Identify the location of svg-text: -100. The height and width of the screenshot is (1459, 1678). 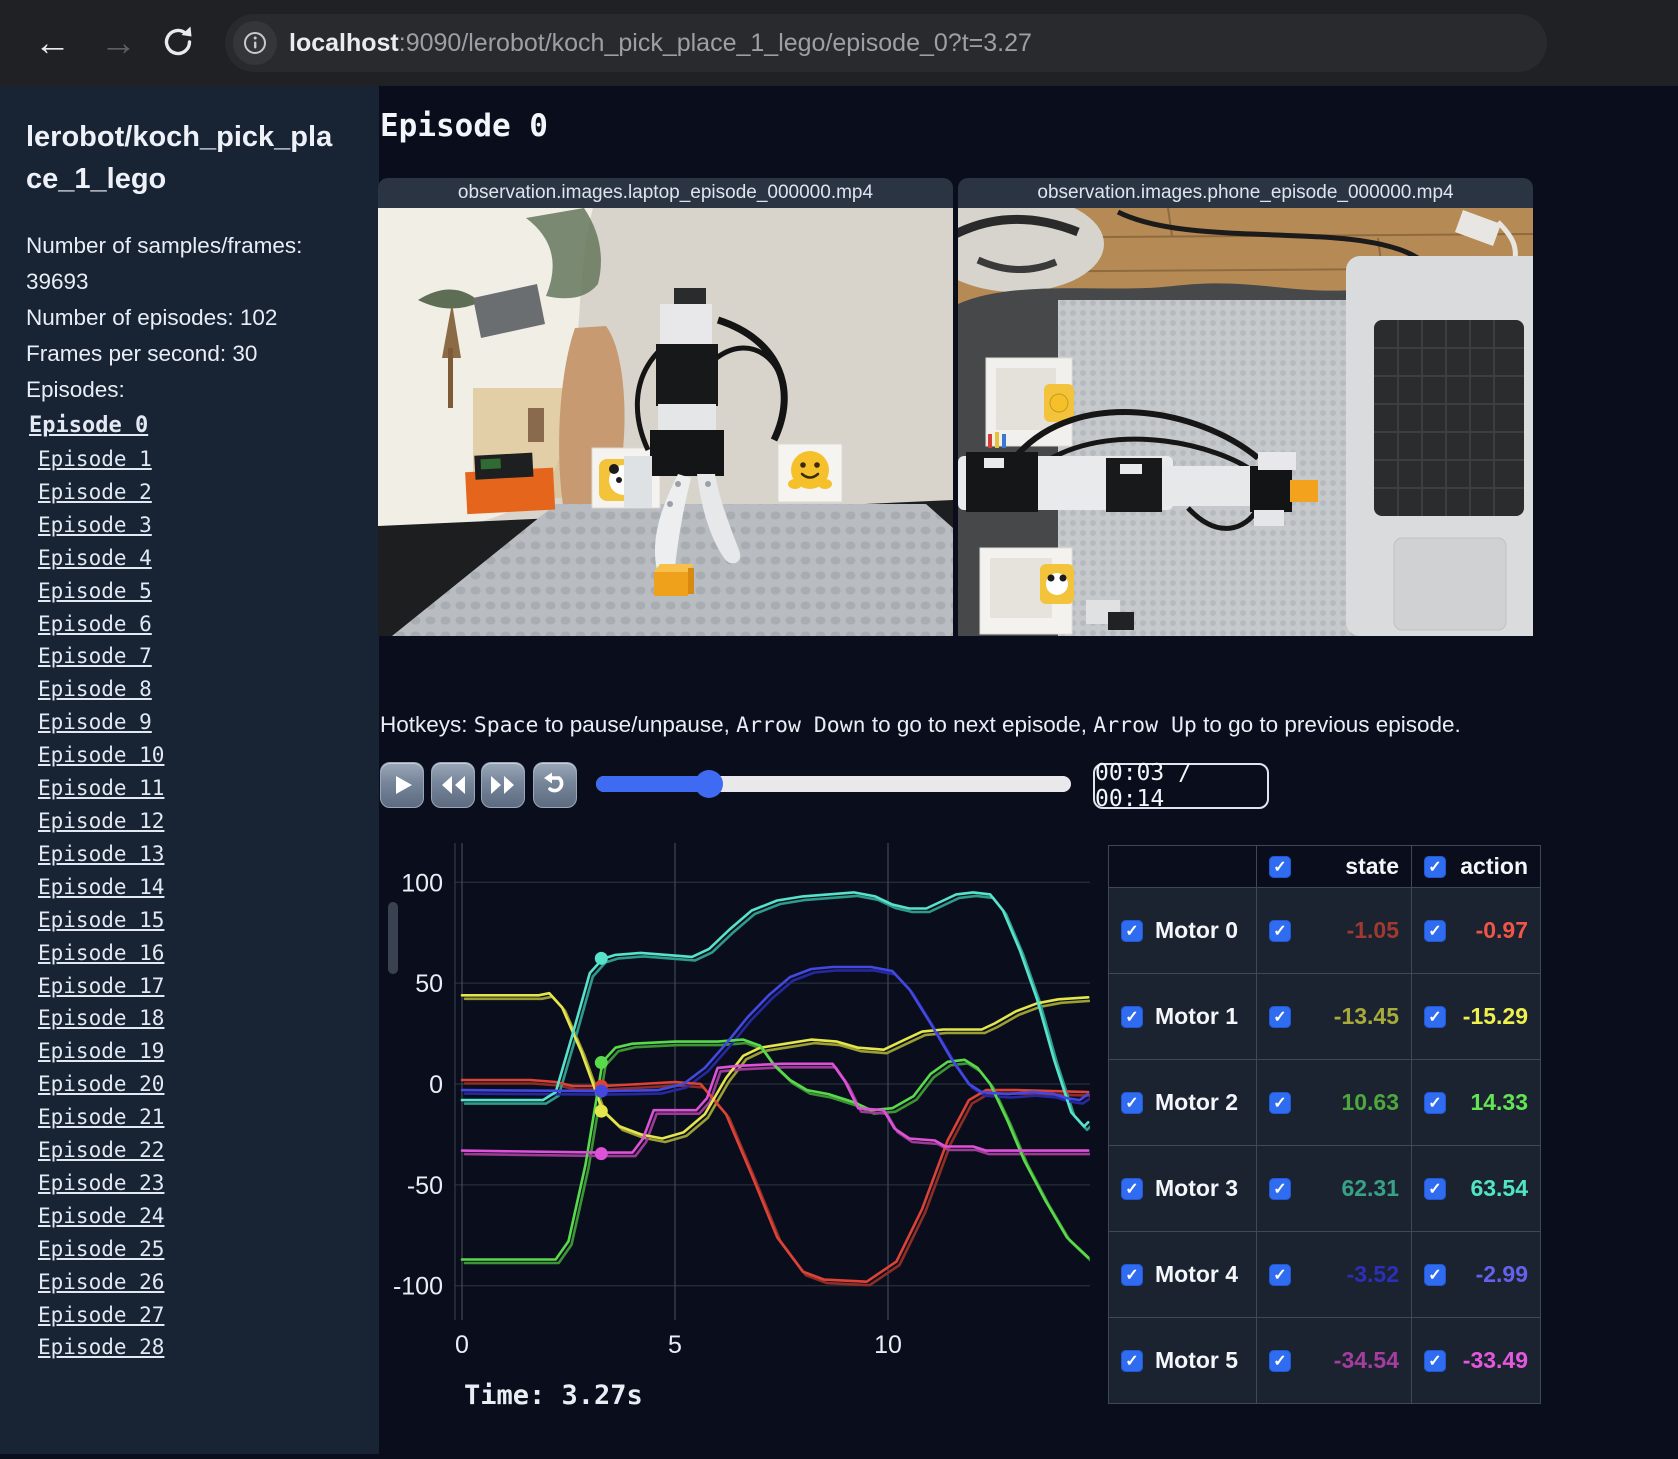
(418, 1287).